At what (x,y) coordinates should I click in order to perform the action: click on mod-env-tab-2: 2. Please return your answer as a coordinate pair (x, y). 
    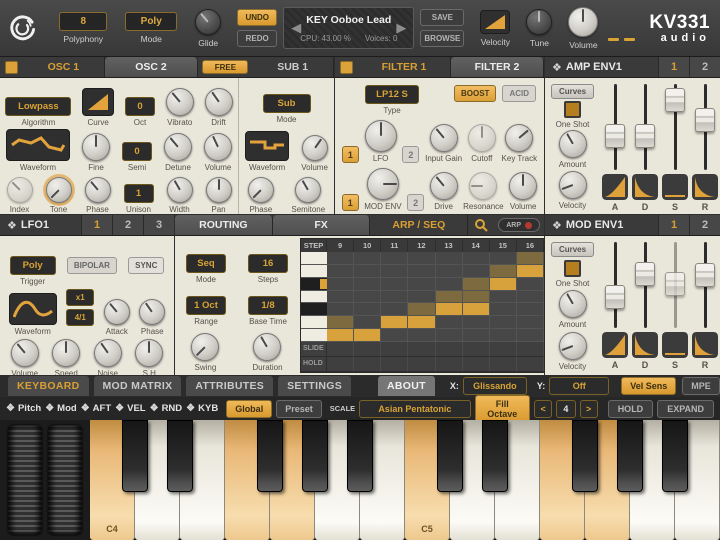
    Looking at the image, I should click on (704, 225).